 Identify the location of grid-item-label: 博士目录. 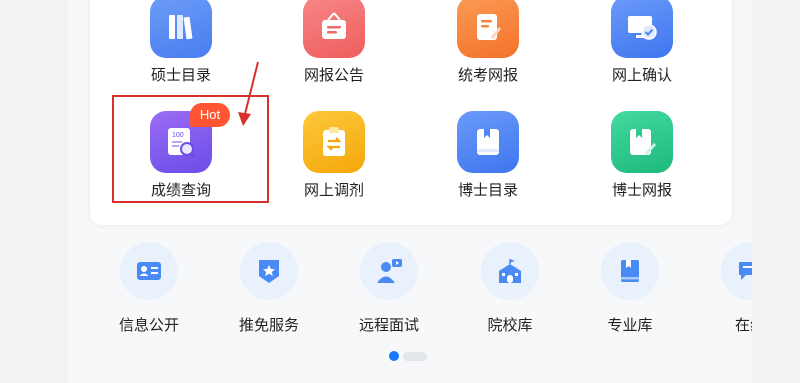
(487, 190).